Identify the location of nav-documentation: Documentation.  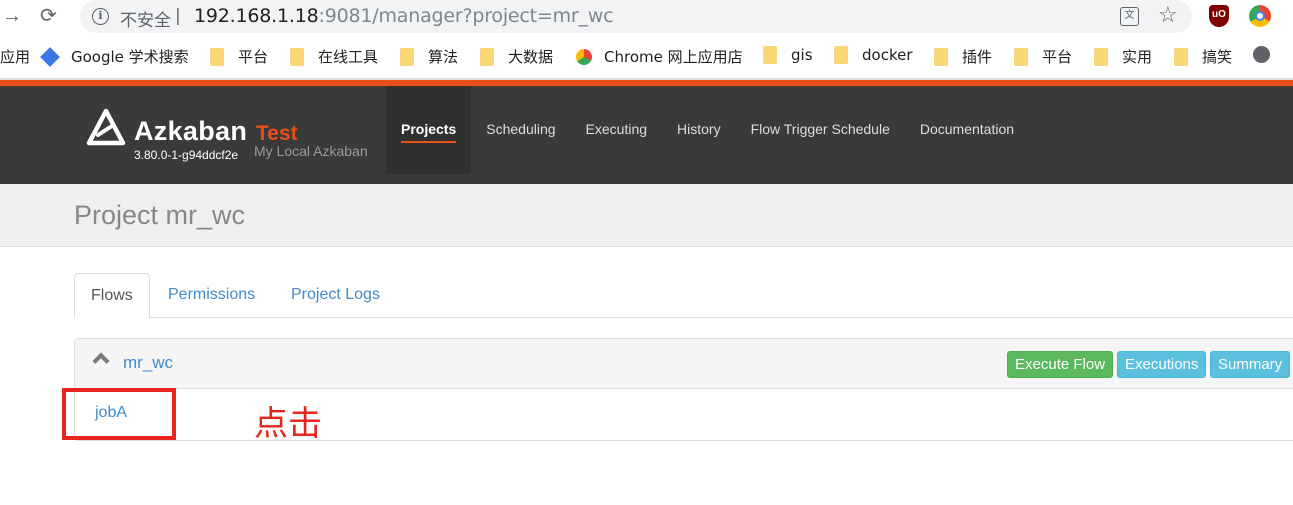
(967, 130).